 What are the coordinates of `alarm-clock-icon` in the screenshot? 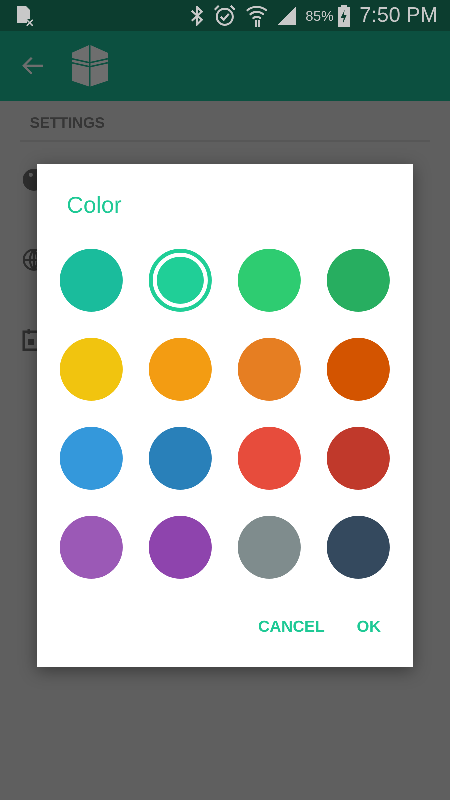 It's located at (225, 15).